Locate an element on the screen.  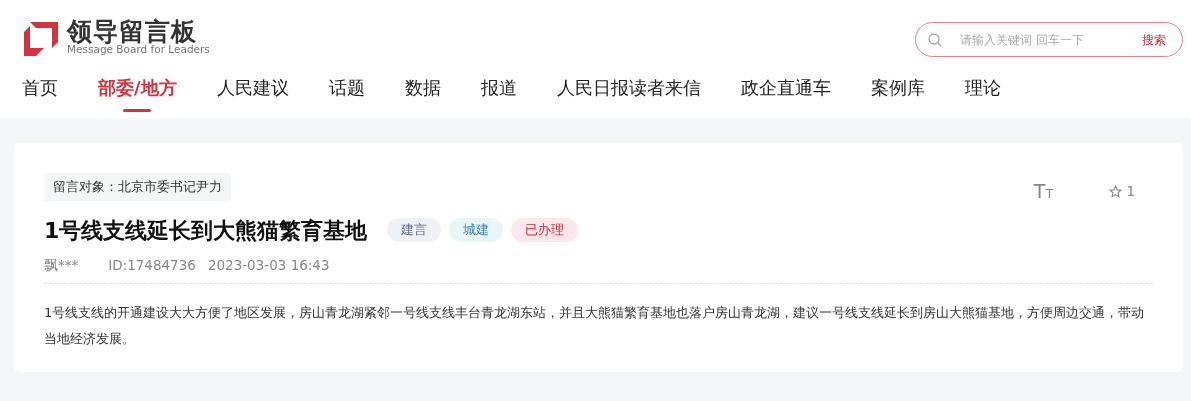
nav-tab: 人民建议 is located at coordinates (252, 91).